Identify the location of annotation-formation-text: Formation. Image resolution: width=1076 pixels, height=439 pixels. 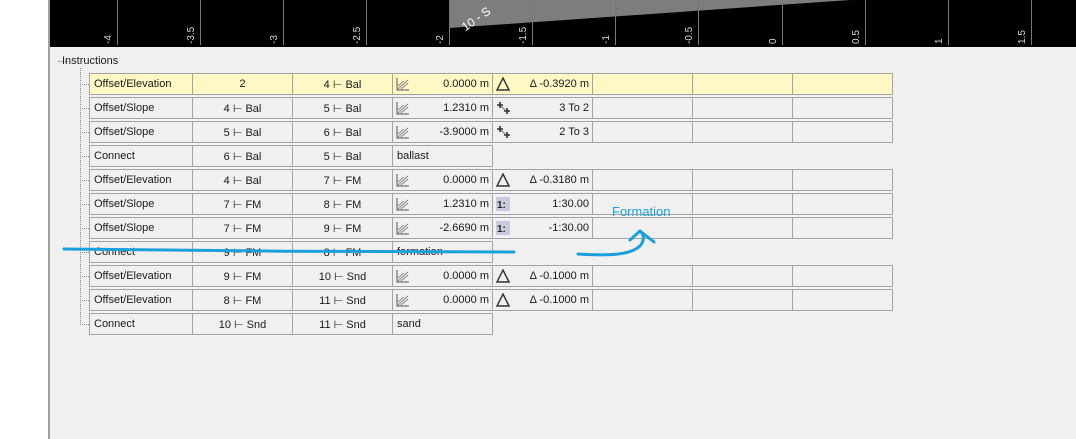
(641, 211).